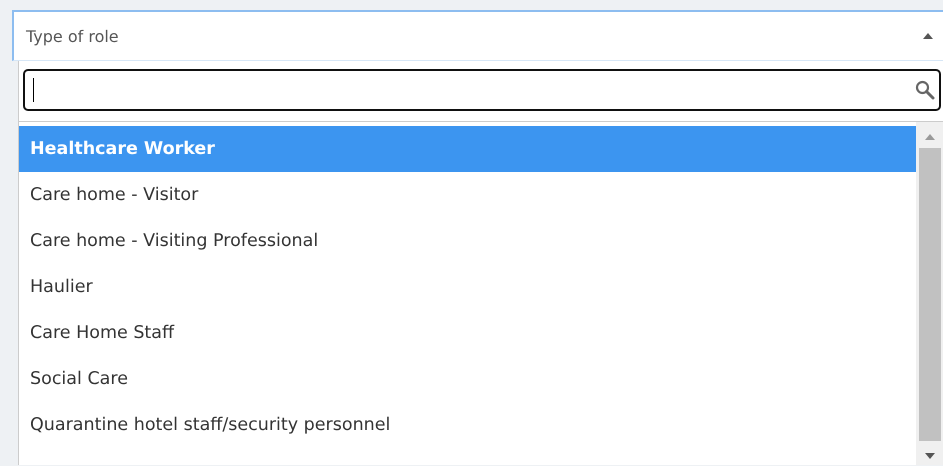 The image size is (943, 466). I want to click on option-item: Care home - Visiting Professional, so click(467, 241).